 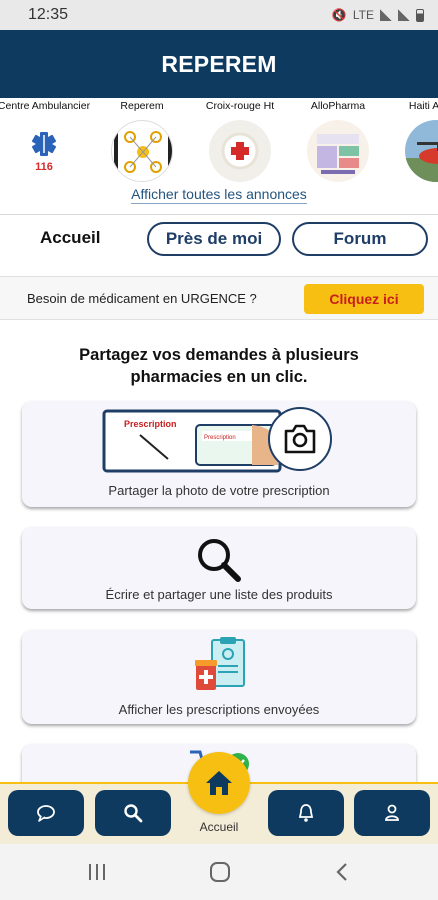 I want to click on status-bar: 12:35 🔇 LTE, so click(x=219, y=15).